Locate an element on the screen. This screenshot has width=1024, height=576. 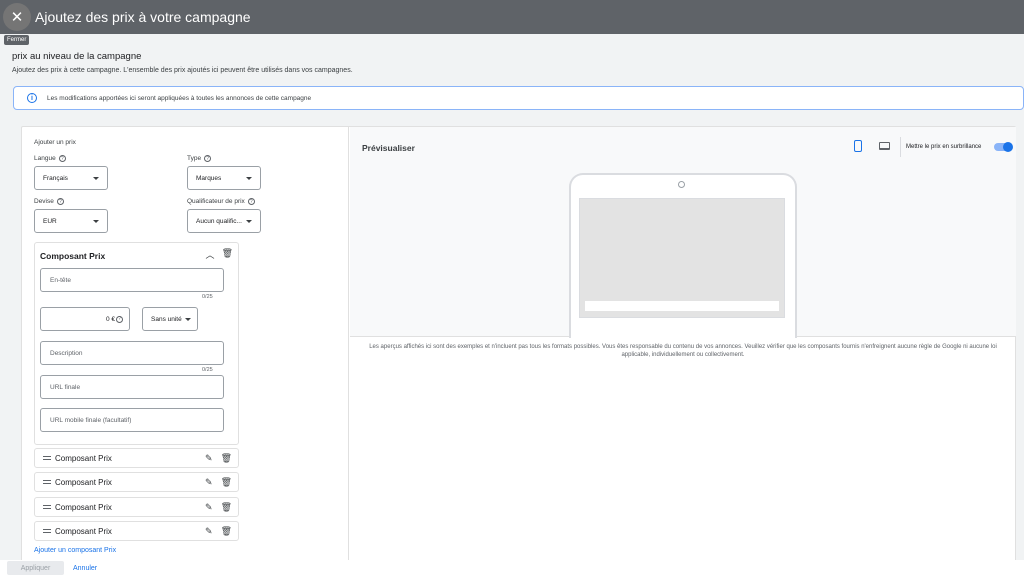
close-icon: ✕ is located at coordinates (17, 17).